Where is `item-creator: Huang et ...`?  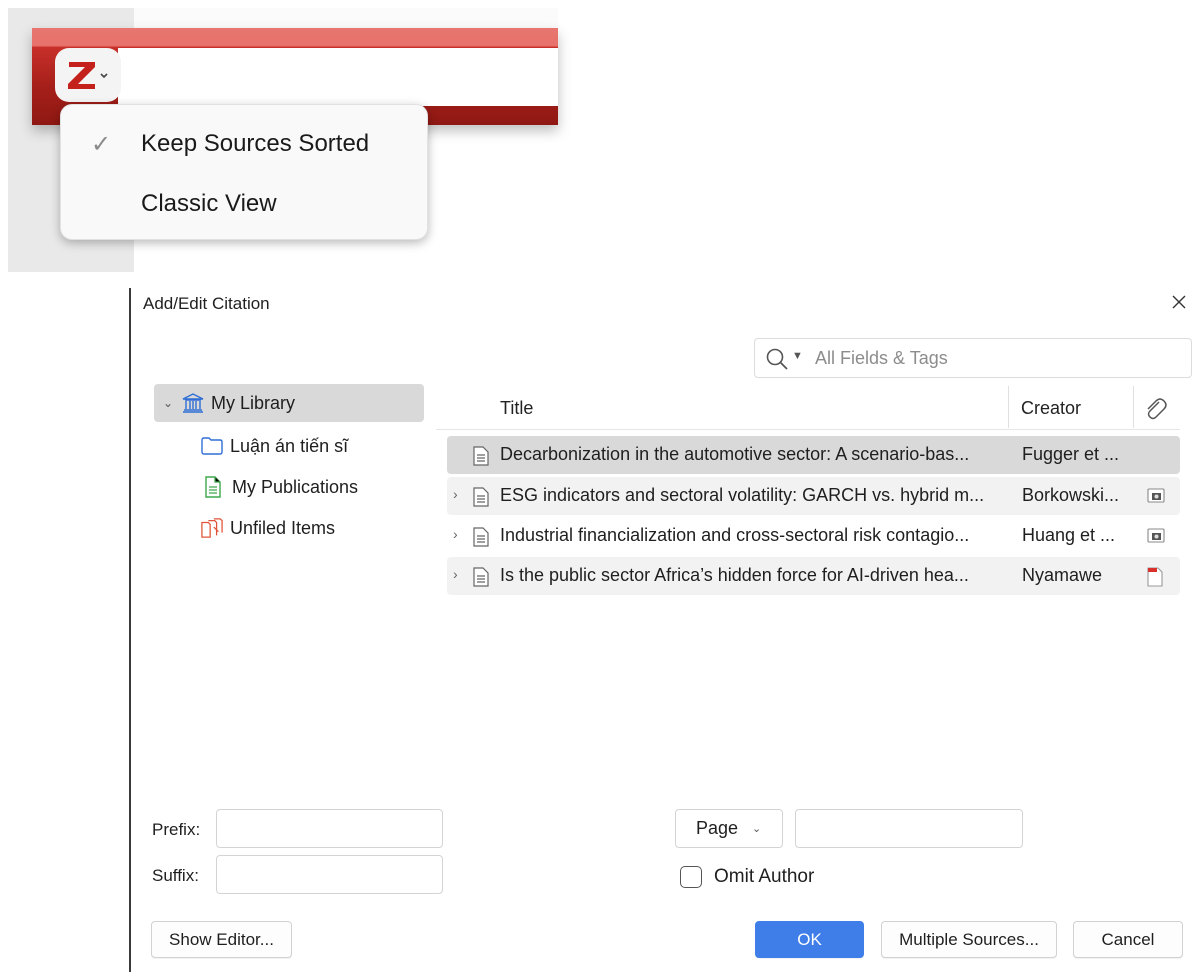
item-creator: Huang et ... is located at coordinates (1069, 535).